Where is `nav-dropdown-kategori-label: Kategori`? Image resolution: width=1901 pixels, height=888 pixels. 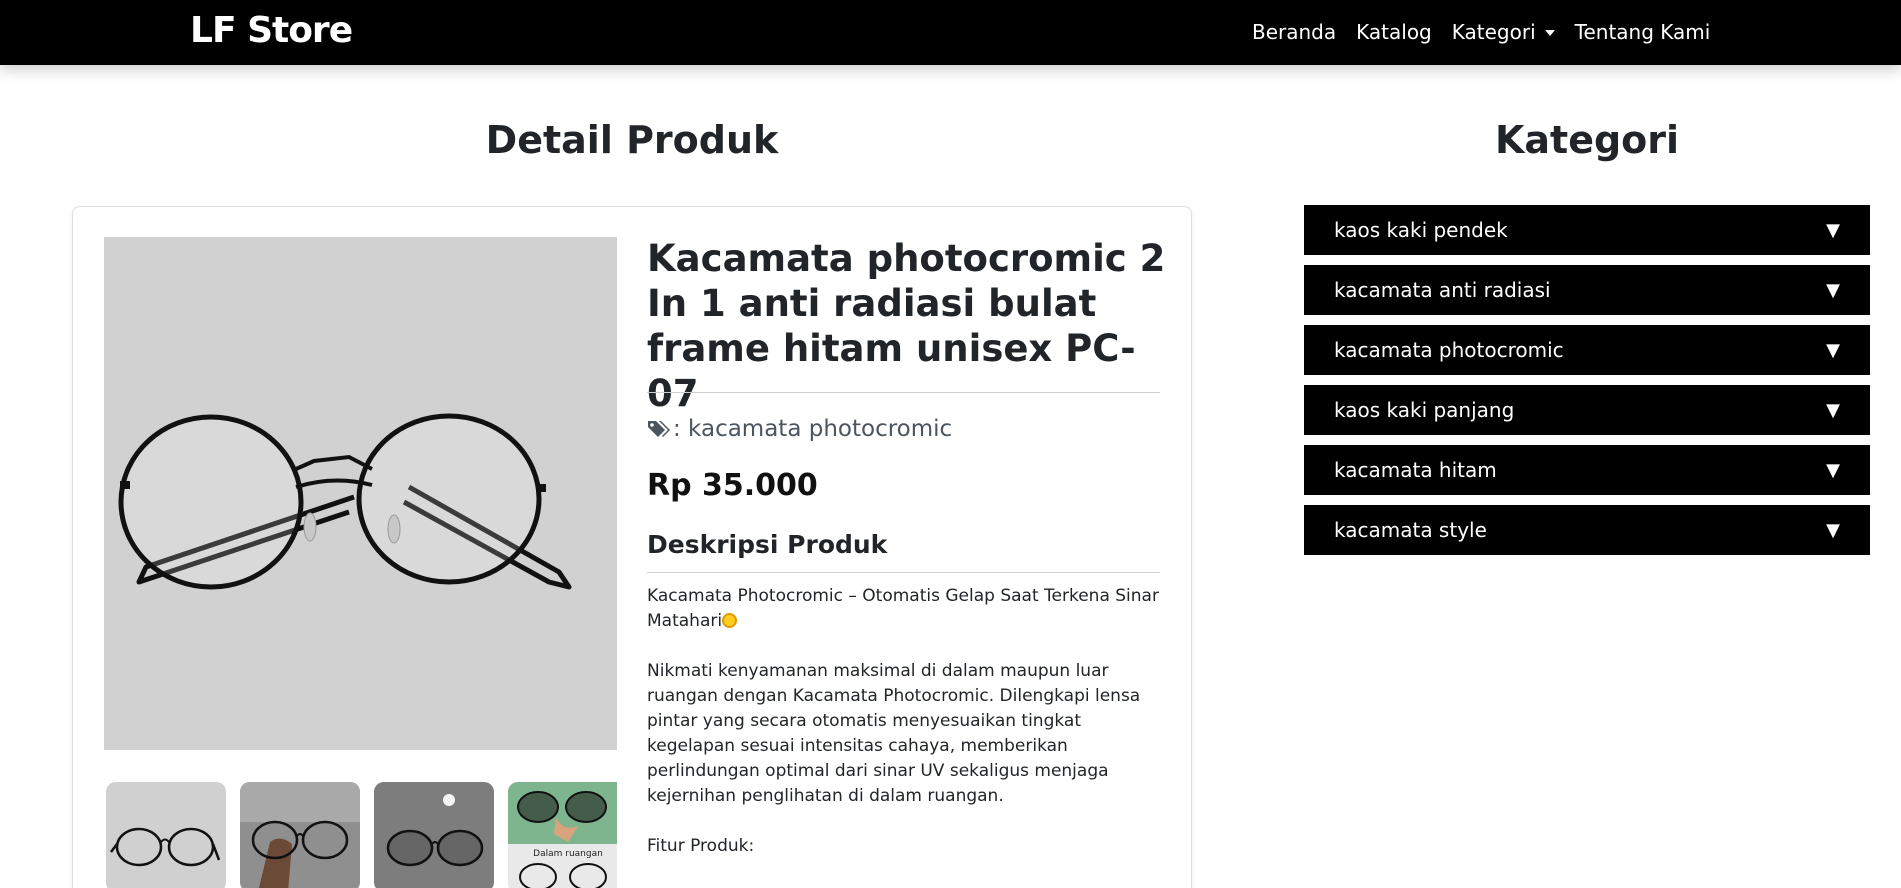 nav-dropdown-kategori-label: Kategori is located at coordinates (1493, 32).